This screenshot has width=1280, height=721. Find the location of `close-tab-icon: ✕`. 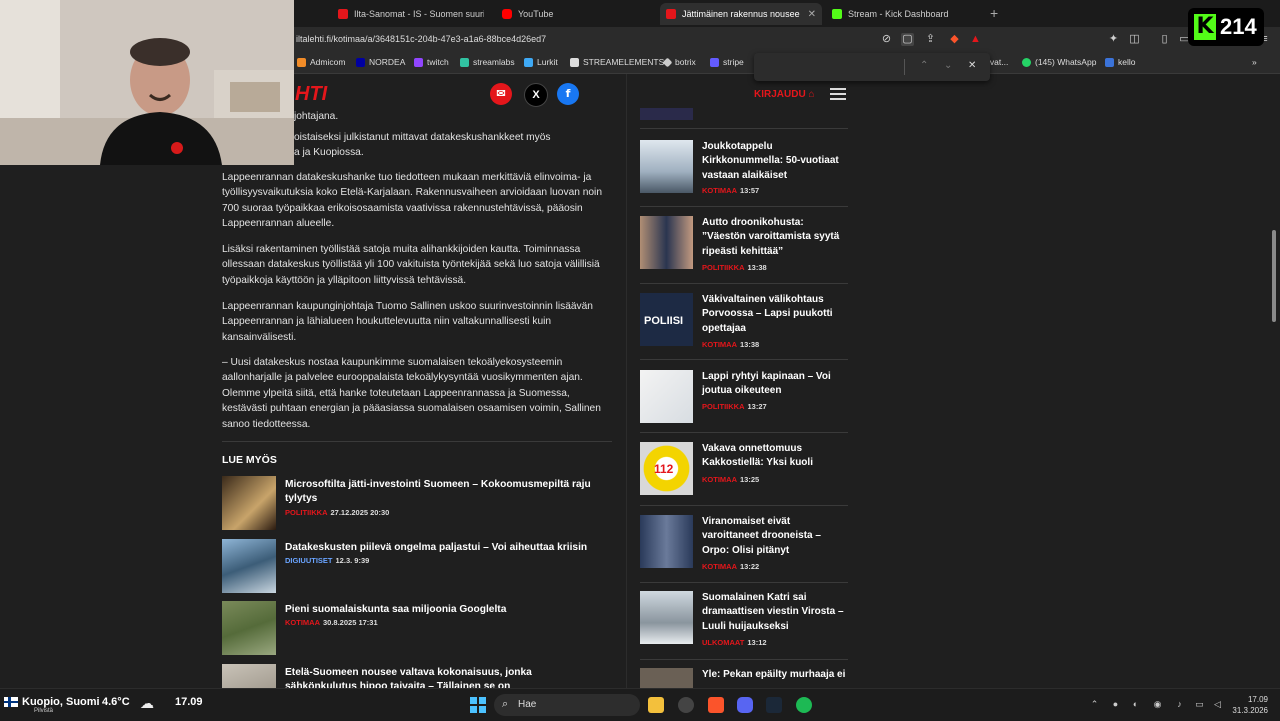

close-tab-icon: ✕ is located at coordinates (812, 14).